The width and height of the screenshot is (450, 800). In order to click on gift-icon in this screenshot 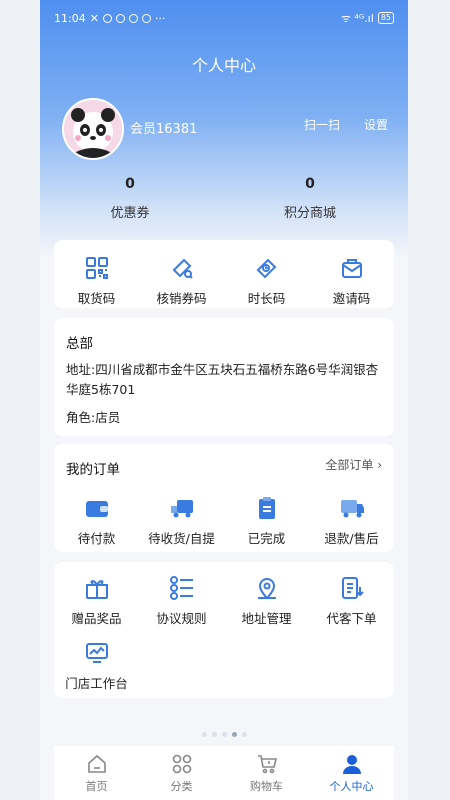, I will do `click(97, 588)`.